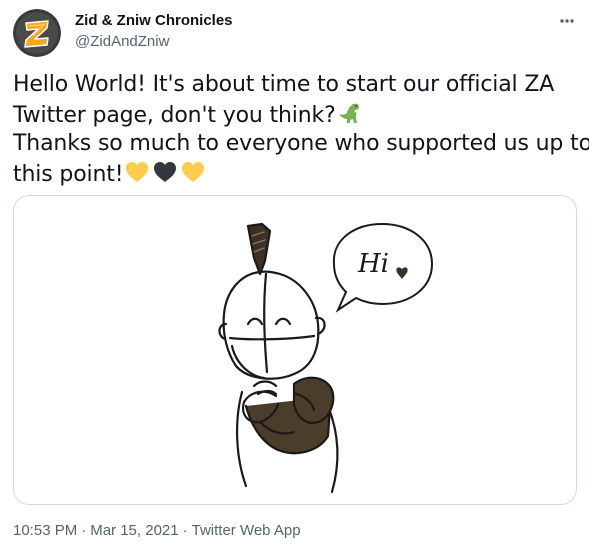 The image size is (589, 546). Describe the element at coordinates (122, 41) in the screenshot. I see `author-handle: @ZidAndZniw` at that location.